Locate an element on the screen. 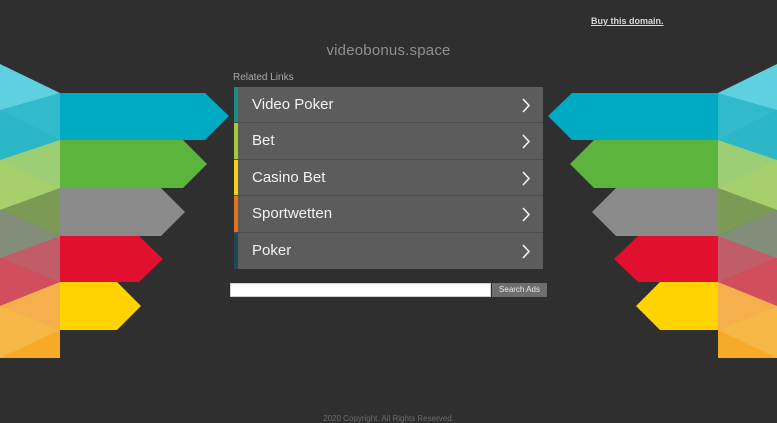  domain-title: videobonus.space is located at coordinates (388, 50).